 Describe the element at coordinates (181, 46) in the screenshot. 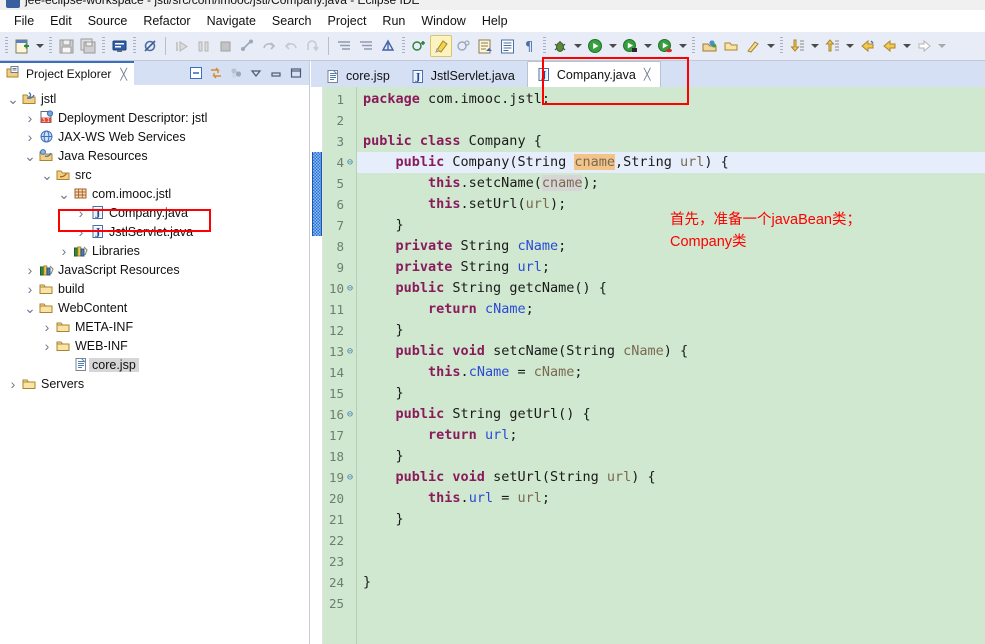

I see `resume-icon` at that location.